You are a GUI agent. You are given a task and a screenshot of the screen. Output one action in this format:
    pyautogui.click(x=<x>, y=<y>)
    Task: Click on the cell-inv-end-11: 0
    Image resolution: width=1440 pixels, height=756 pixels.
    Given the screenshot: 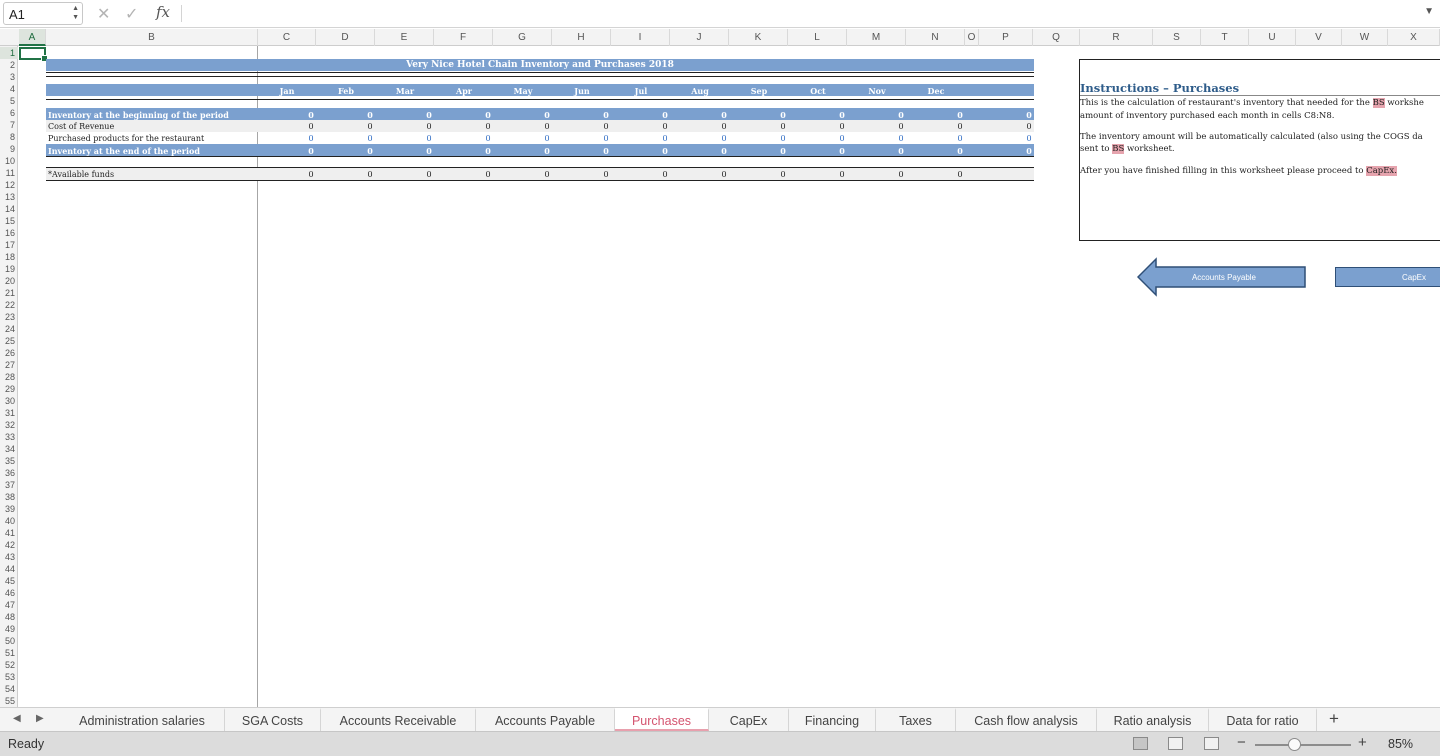 What is the action you would take?
    pyautogui.click(x=901, y=151)
    